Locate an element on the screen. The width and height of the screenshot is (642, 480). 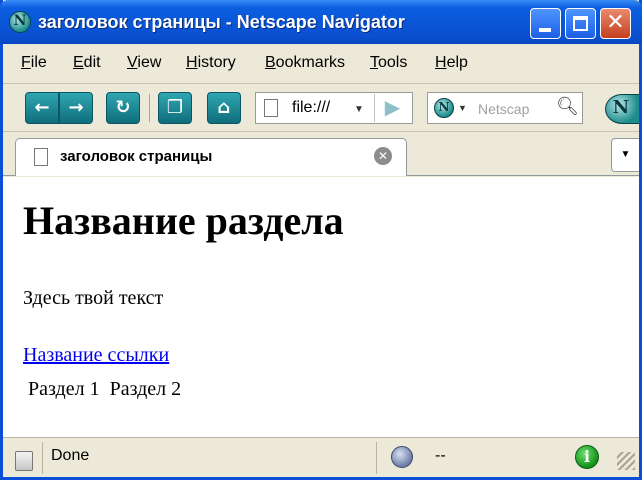
menu-view: View is located at coordinates (144, 63).